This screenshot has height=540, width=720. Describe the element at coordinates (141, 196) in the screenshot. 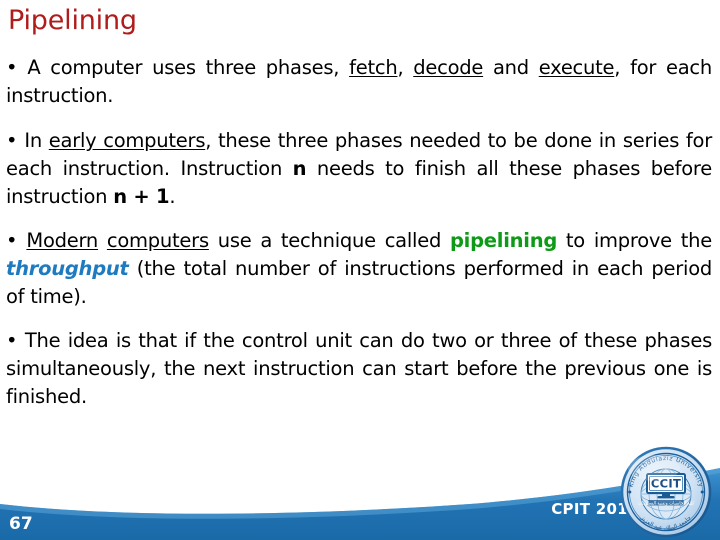

I see `bullet-2-variable-n-plus-1: n + 1` at that location.